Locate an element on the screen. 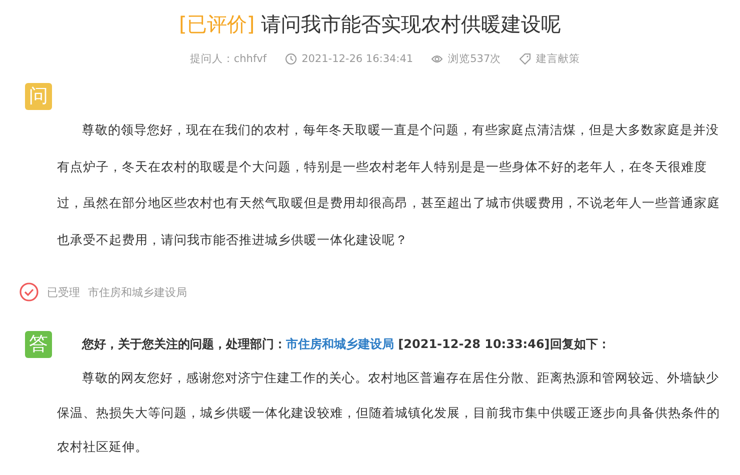 This screenshot has height=475, width=740. meta-text: 2021-12-26 16:34:41 is located at coordinates (358, 59).